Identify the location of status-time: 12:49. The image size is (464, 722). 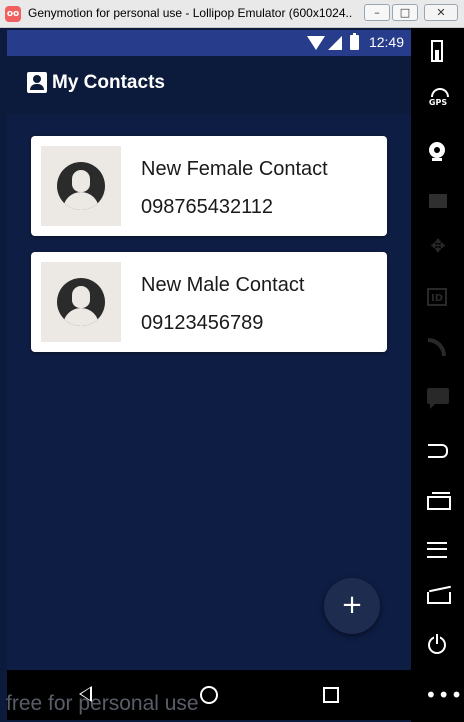
(386, 42).